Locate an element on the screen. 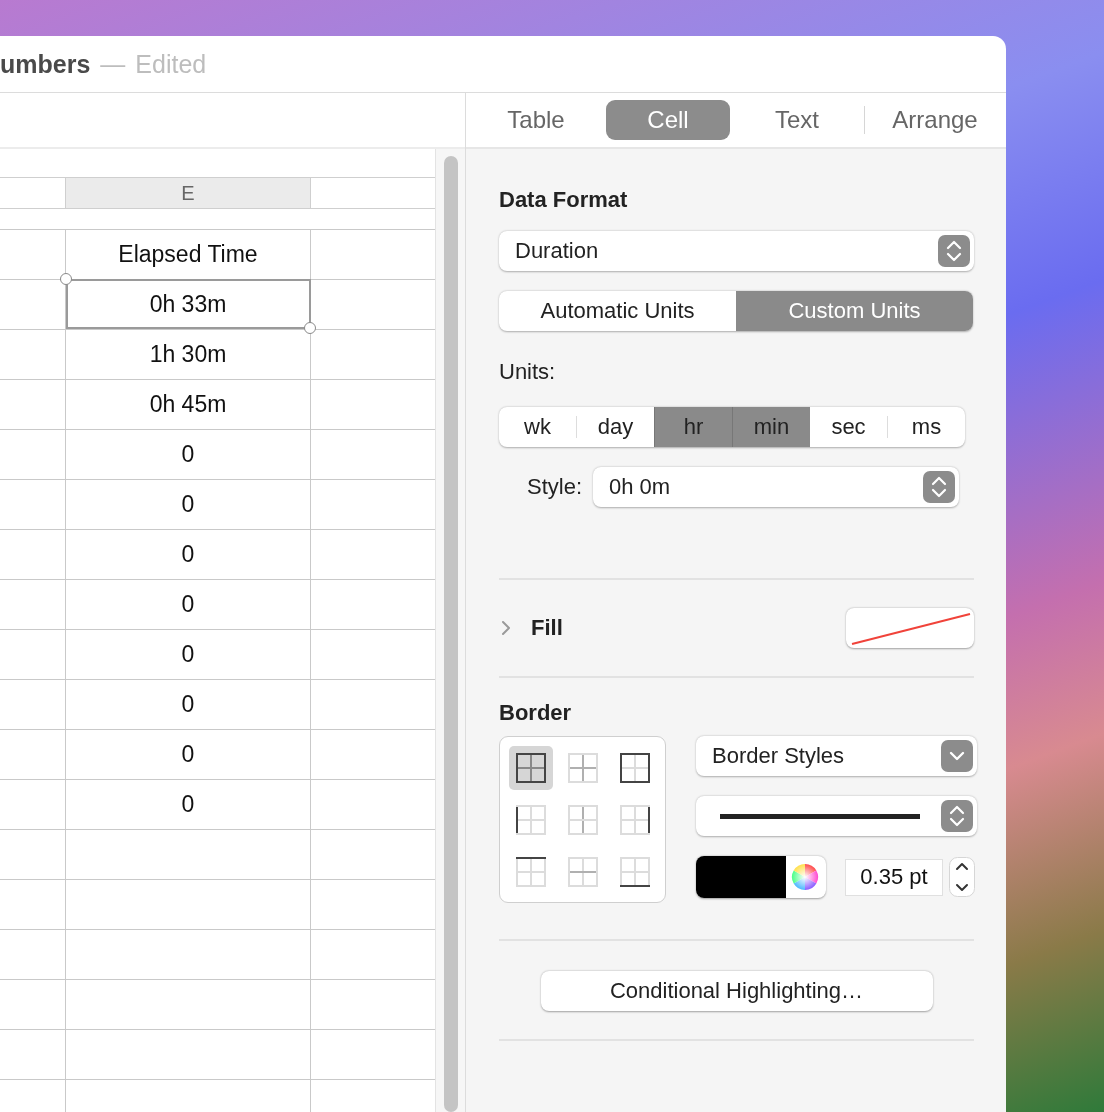 This screenshot has height=1112, width=1104. inspector-tab: Table is located at coordinates (536, 120).